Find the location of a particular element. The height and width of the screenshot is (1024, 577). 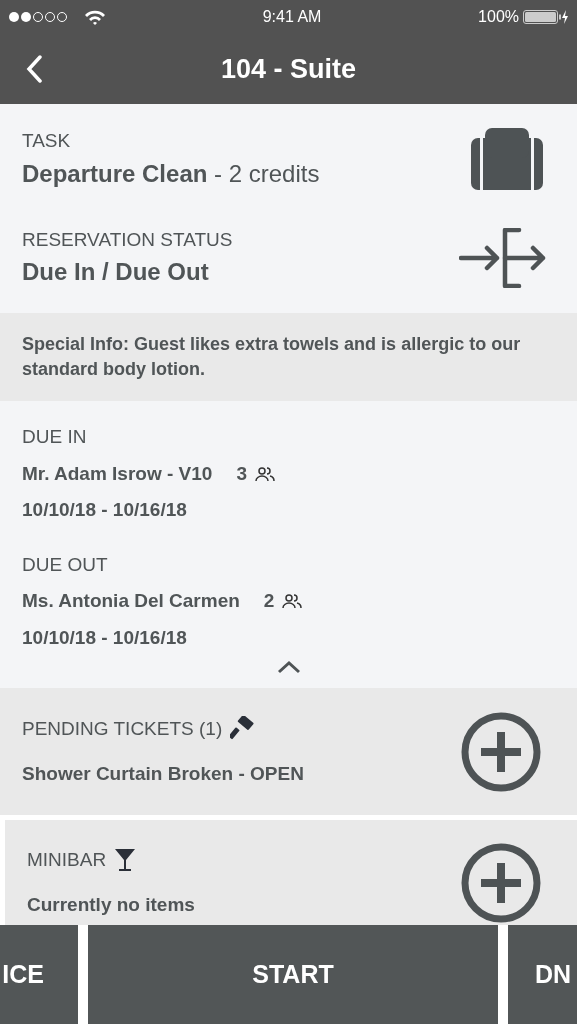

cocktail-glass-icon is located at coordinates (125, 860).